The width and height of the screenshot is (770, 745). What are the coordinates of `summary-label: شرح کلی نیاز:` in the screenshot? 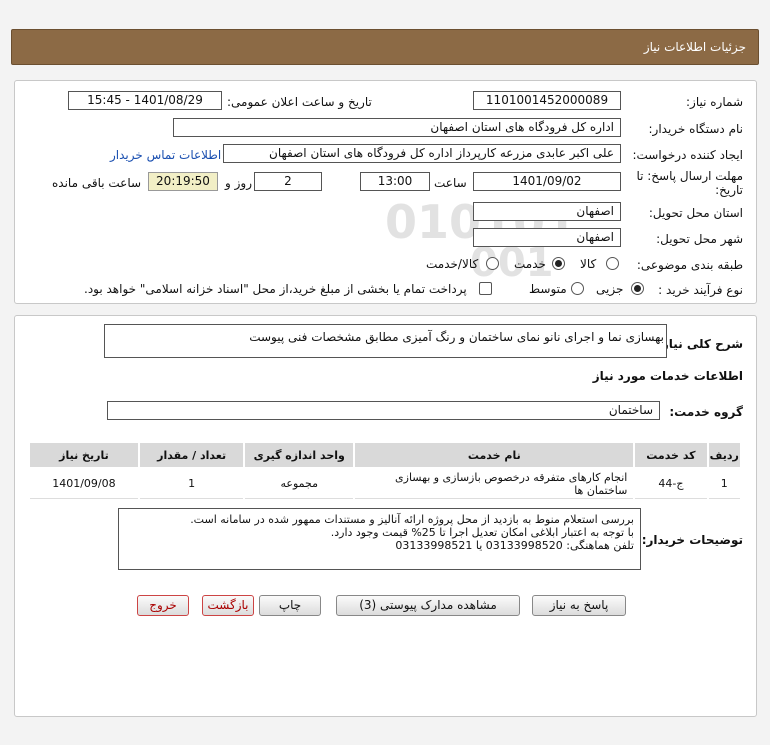 It's located at (700, 344).